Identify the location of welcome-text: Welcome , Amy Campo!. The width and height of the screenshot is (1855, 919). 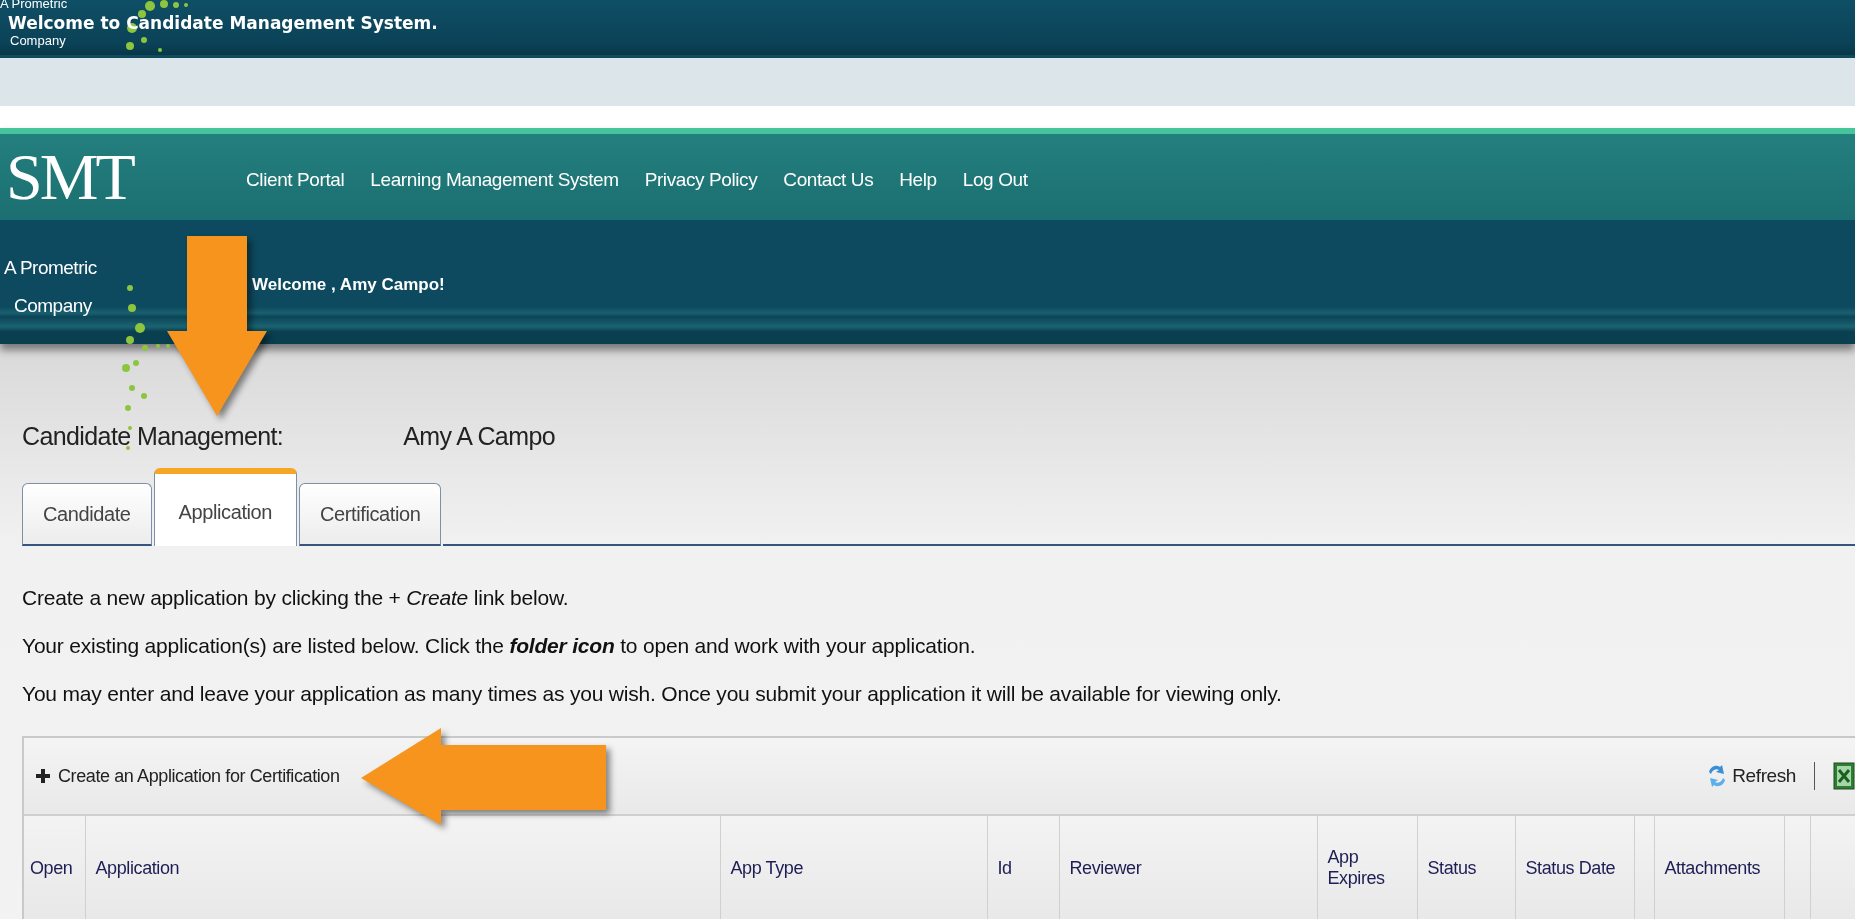
(348, 285).